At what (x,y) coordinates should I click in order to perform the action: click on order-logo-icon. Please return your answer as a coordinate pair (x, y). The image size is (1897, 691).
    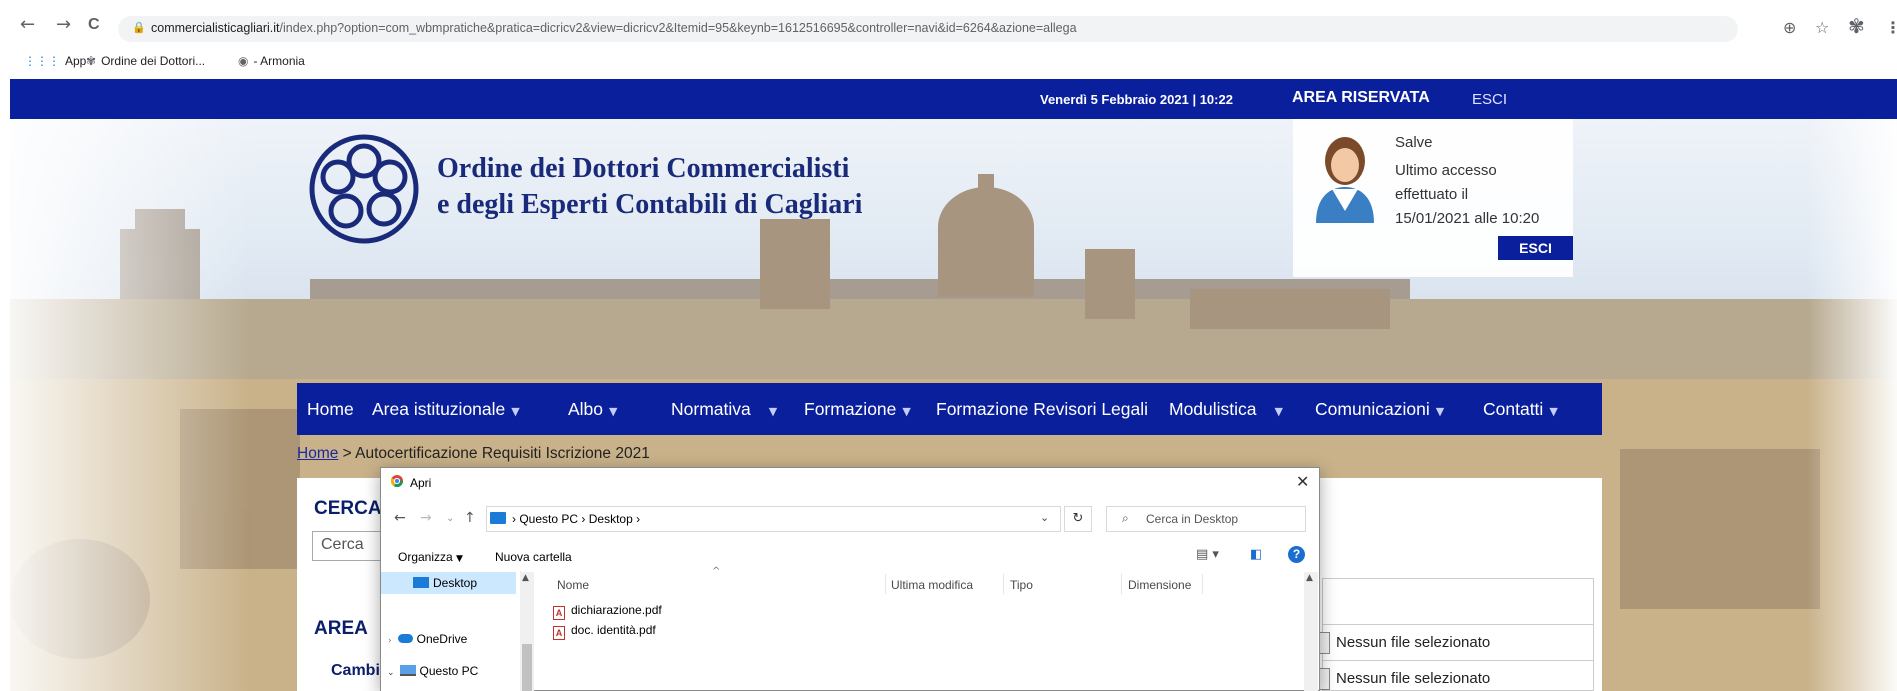
    Looking at the image, I should click on (364, 189).